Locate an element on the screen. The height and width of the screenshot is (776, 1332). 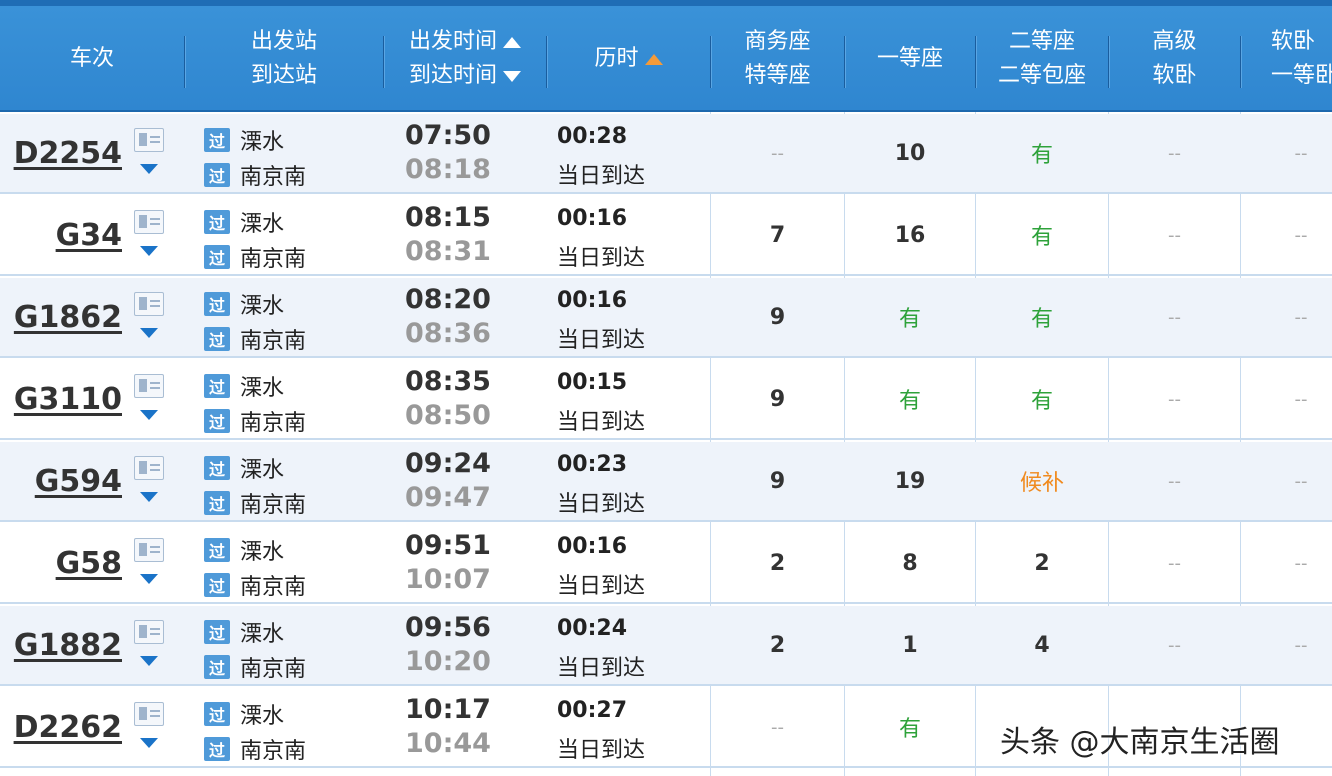
seat-business-cell: 7 is located at coordinates (777, 235).